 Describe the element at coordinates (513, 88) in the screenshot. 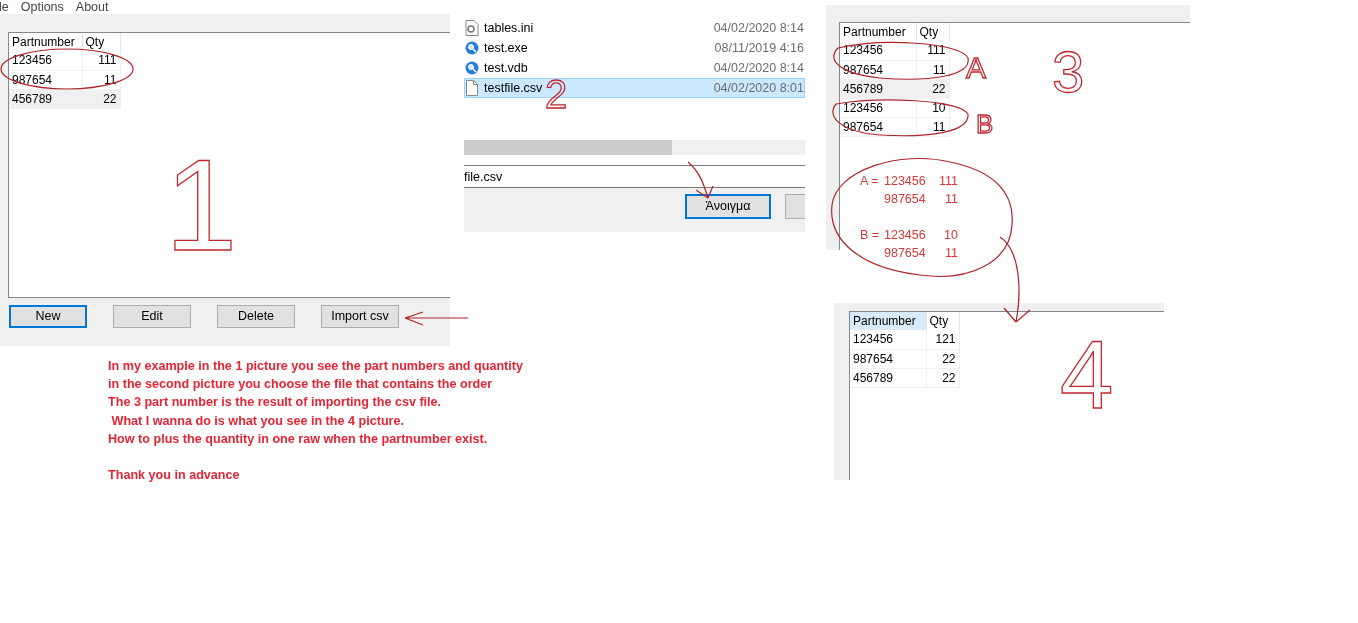

I see `file-name: testfile.csv` at that location.